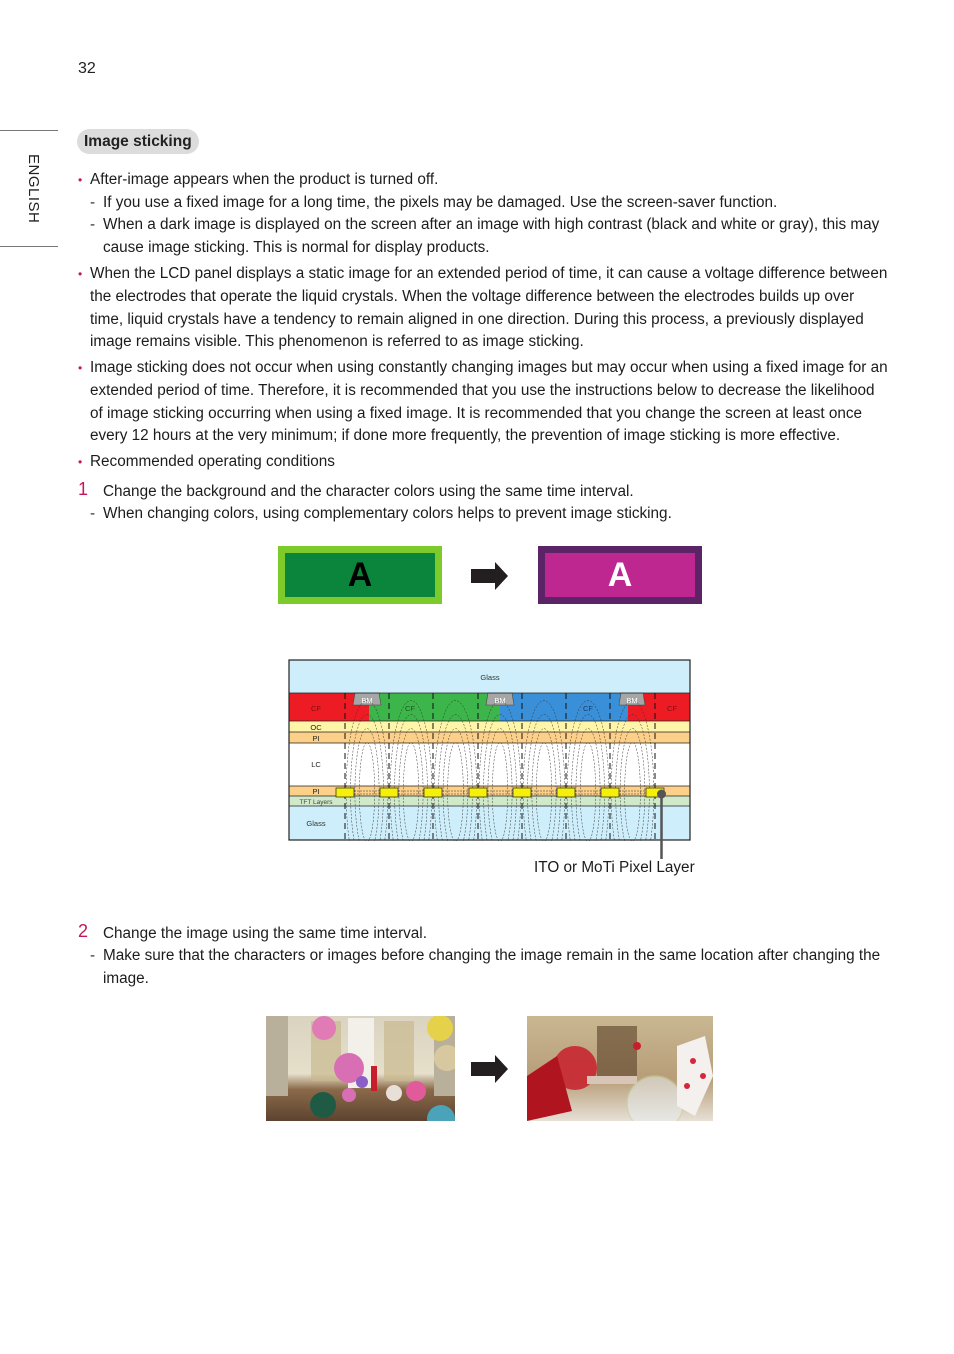 The width and height of the screenshot is (954, 1354). I want to click on page-number: 32, so click(87, 68).